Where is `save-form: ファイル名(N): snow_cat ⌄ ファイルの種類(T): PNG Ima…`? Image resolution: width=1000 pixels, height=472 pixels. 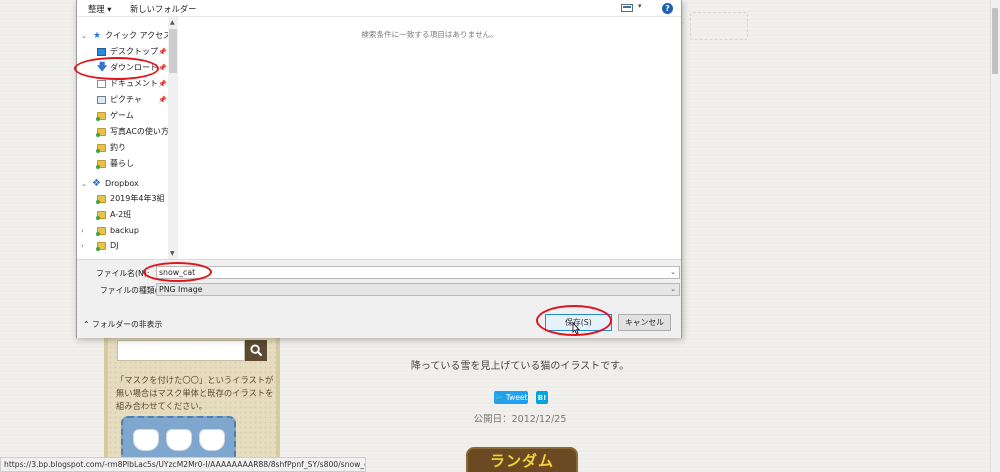
save-form: ファイル名(N): snow_cat ⌄ ファイルの種類(T): PNG Ima… is located at coordinates (379, 298).